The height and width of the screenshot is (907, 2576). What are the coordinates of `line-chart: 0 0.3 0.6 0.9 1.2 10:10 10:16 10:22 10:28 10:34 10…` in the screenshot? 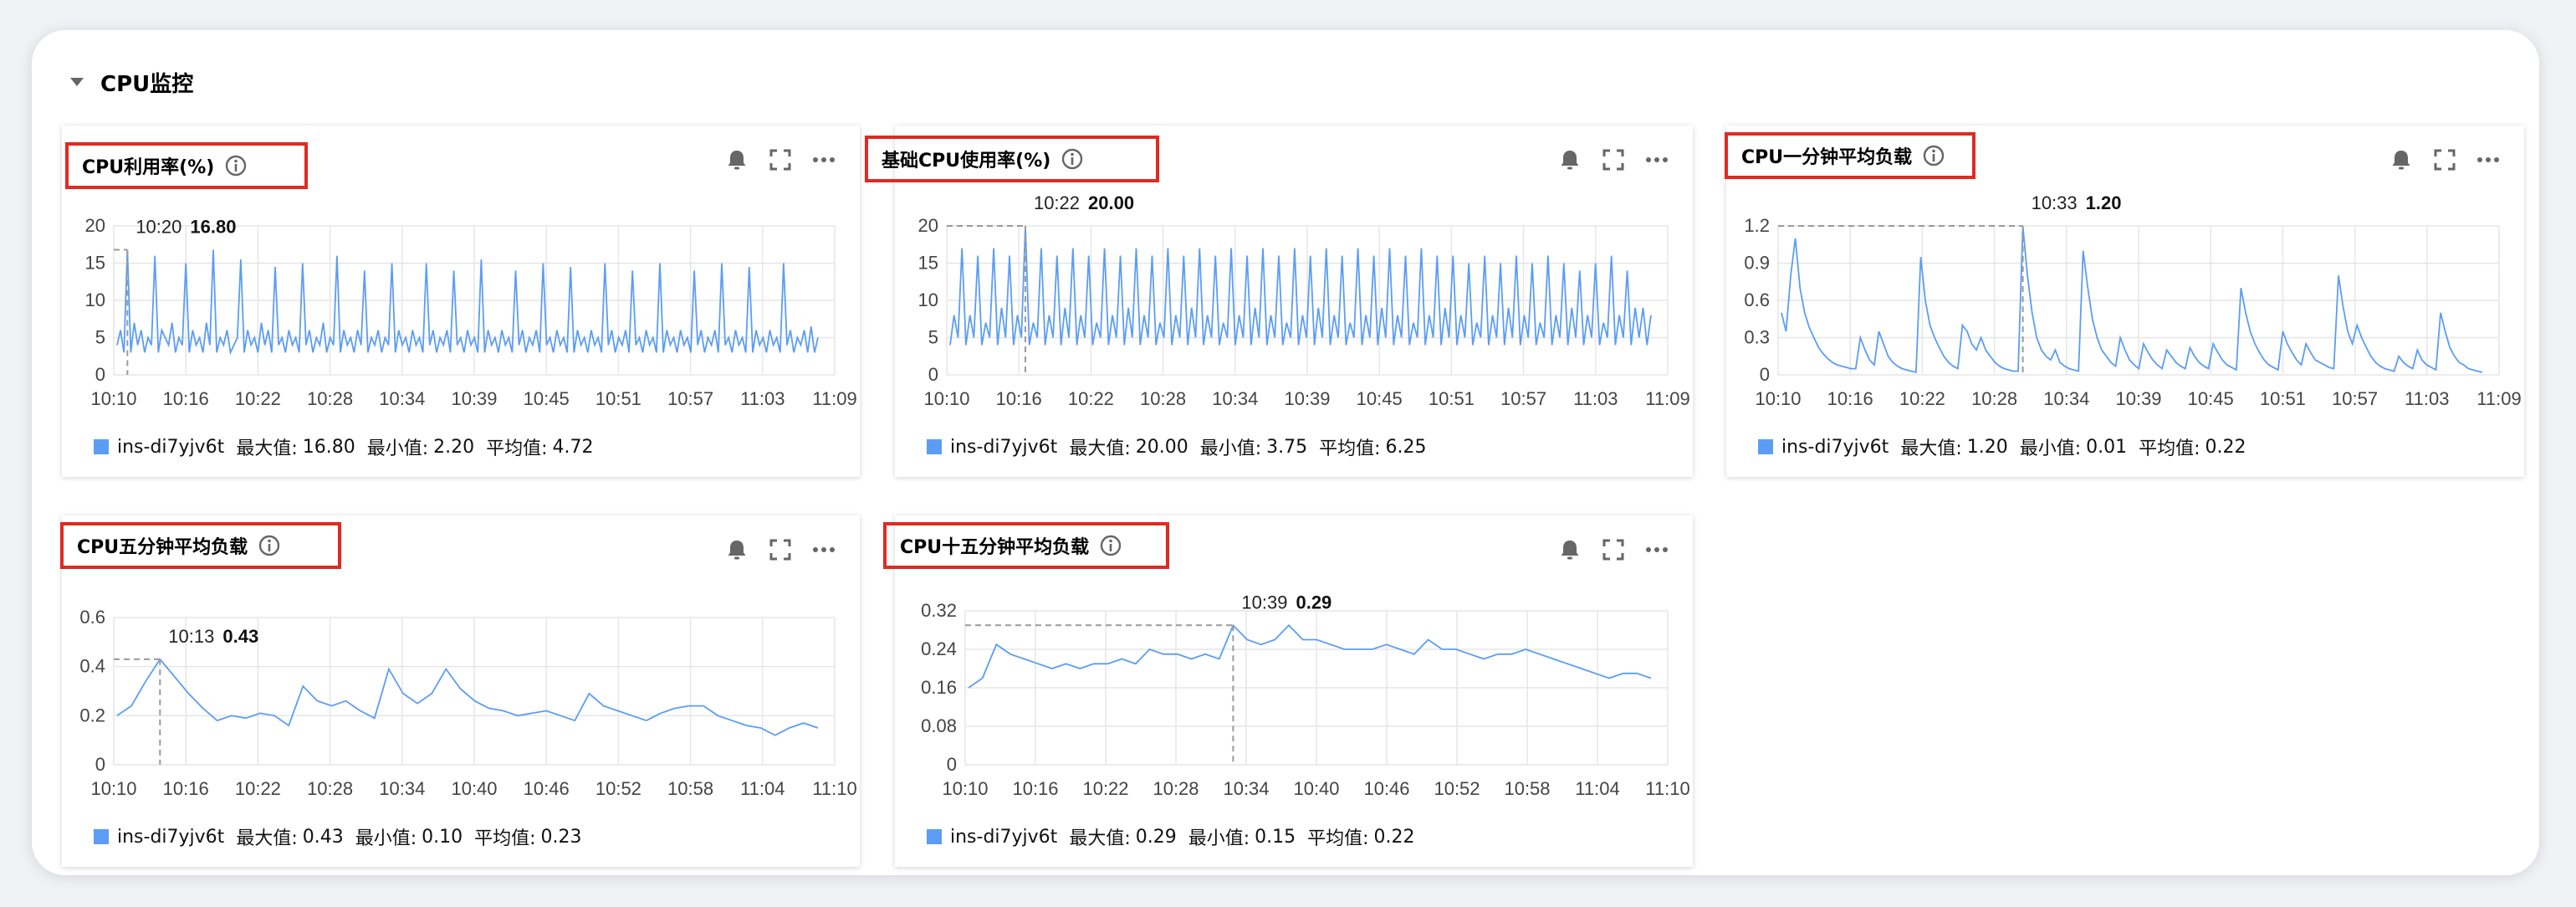 It's located at (2125, 301).